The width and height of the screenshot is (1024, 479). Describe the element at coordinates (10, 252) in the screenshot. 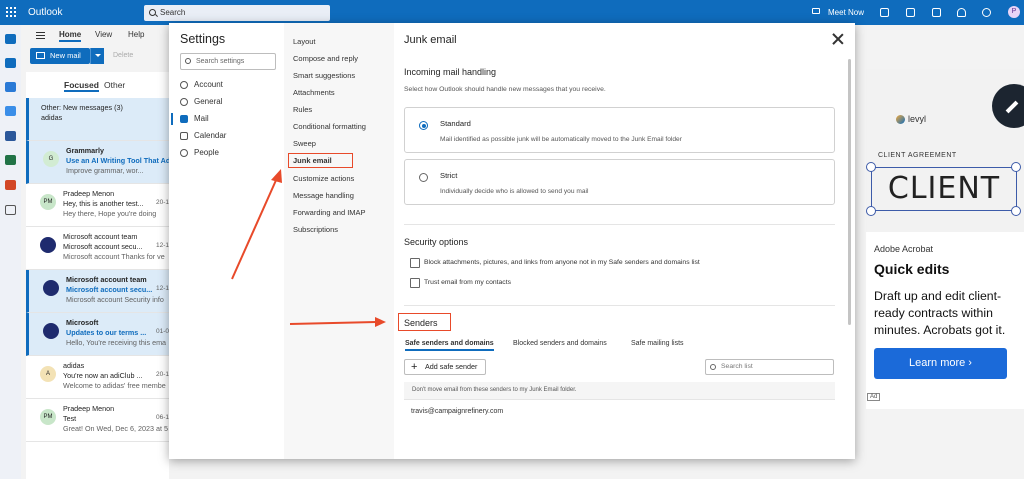

I see `app-rail` at that location.